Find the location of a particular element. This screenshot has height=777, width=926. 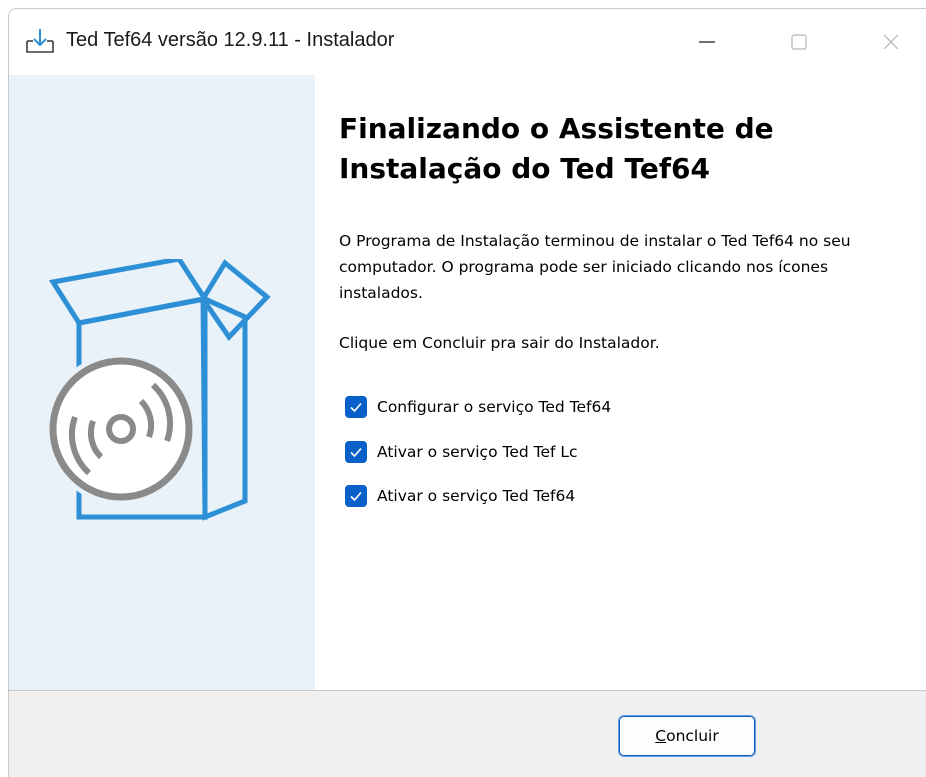

maximize-icon is located at coordinates (799, 42).